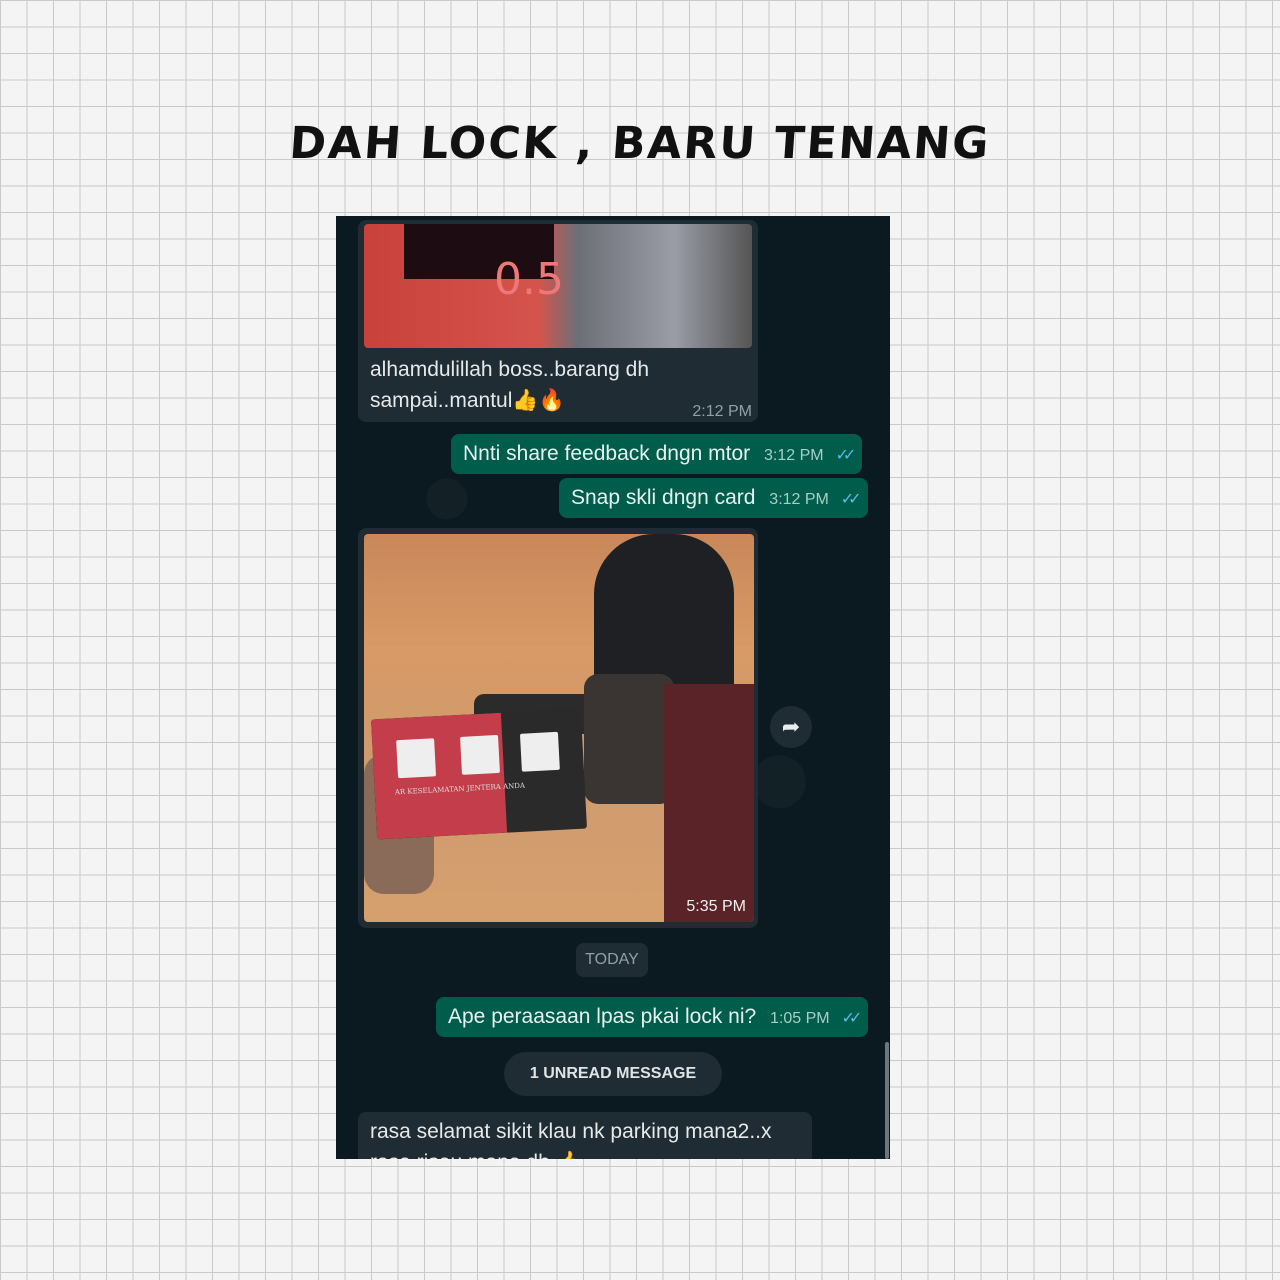 The height and width of the screenshot is (1280, 1280). What do you see at coordinates (663, 497) in the screenshot?
I see `message-text: Snap skli dngn card` at bounding box center [663, 497].